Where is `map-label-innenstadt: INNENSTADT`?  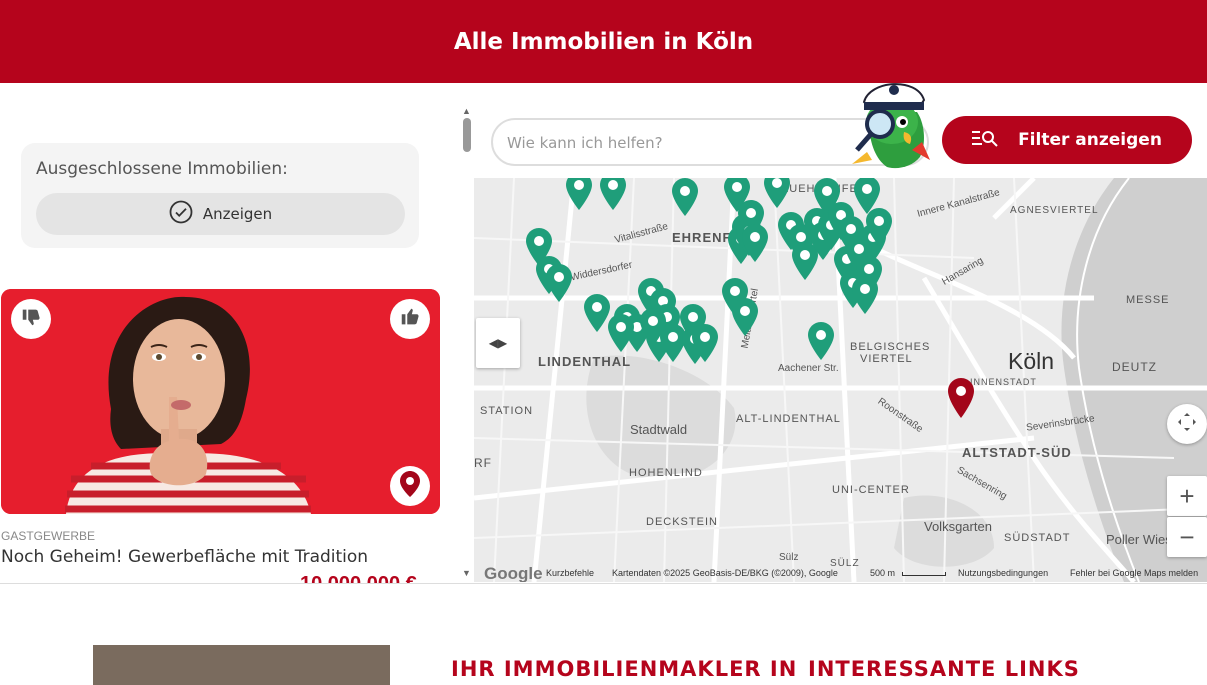
map-label-innenstadt: INNENSTADT is located at coordinates (1003, 382).